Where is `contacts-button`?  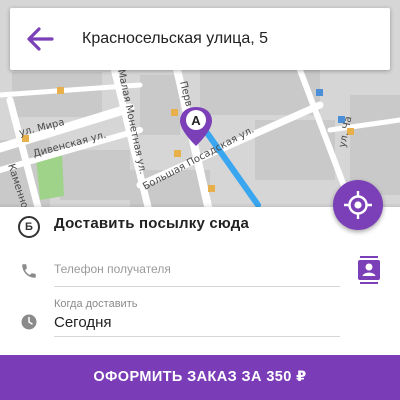
contacts-button is located at coordinates (369, 270).